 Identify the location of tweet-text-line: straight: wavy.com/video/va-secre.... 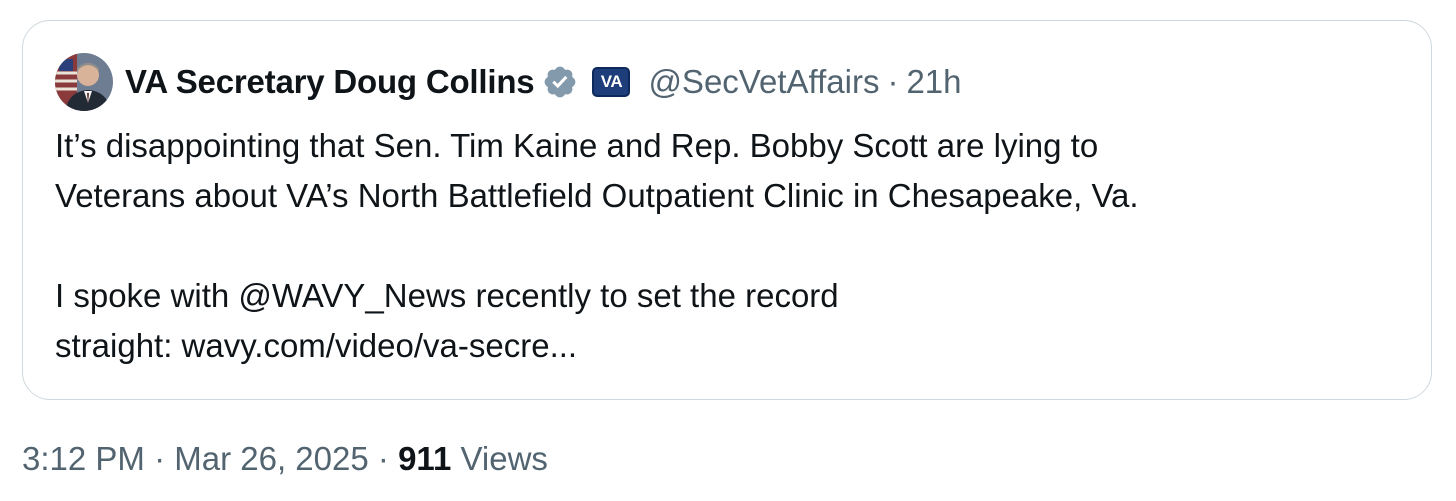
(316, 345).